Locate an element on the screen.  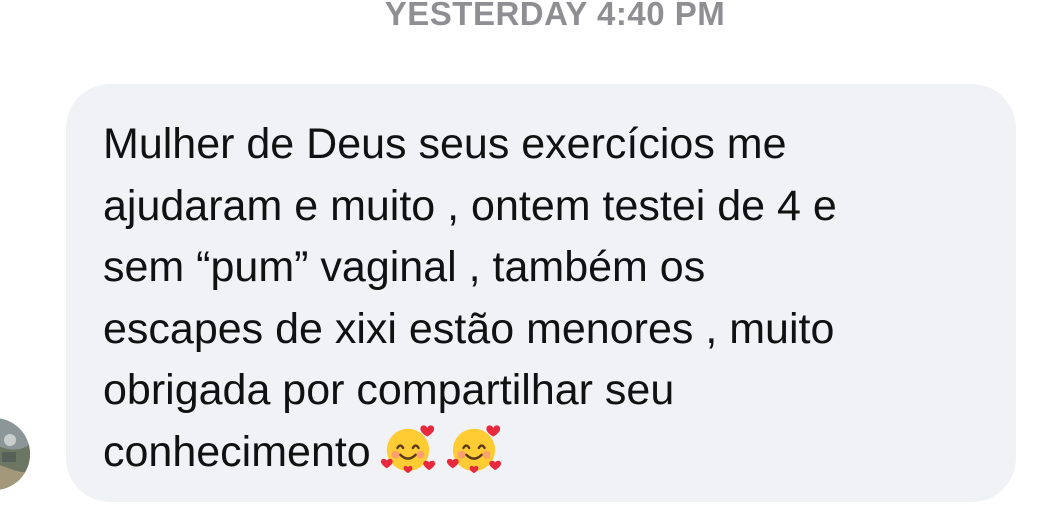
message-timestamp: YESTERDAY 4:40 PM is located at coordinates (555, 16).